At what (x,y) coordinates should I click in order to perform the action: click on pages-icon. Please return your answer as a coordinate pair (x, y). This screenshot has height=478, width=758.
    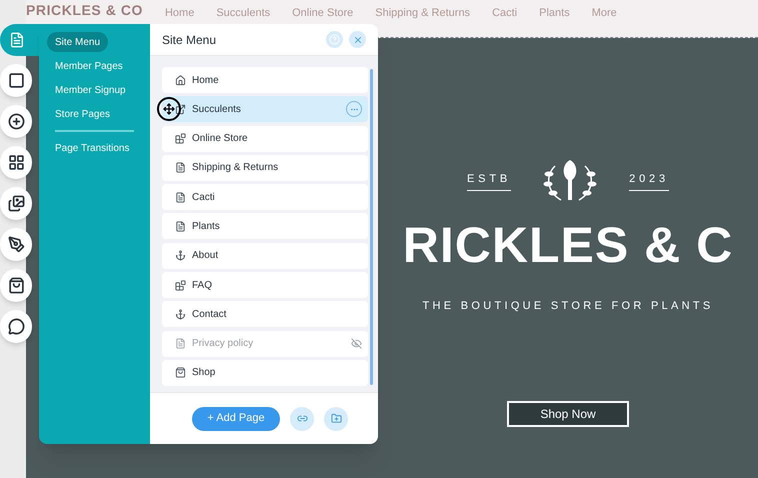
    Looking at the image, I should click on (16, 40).